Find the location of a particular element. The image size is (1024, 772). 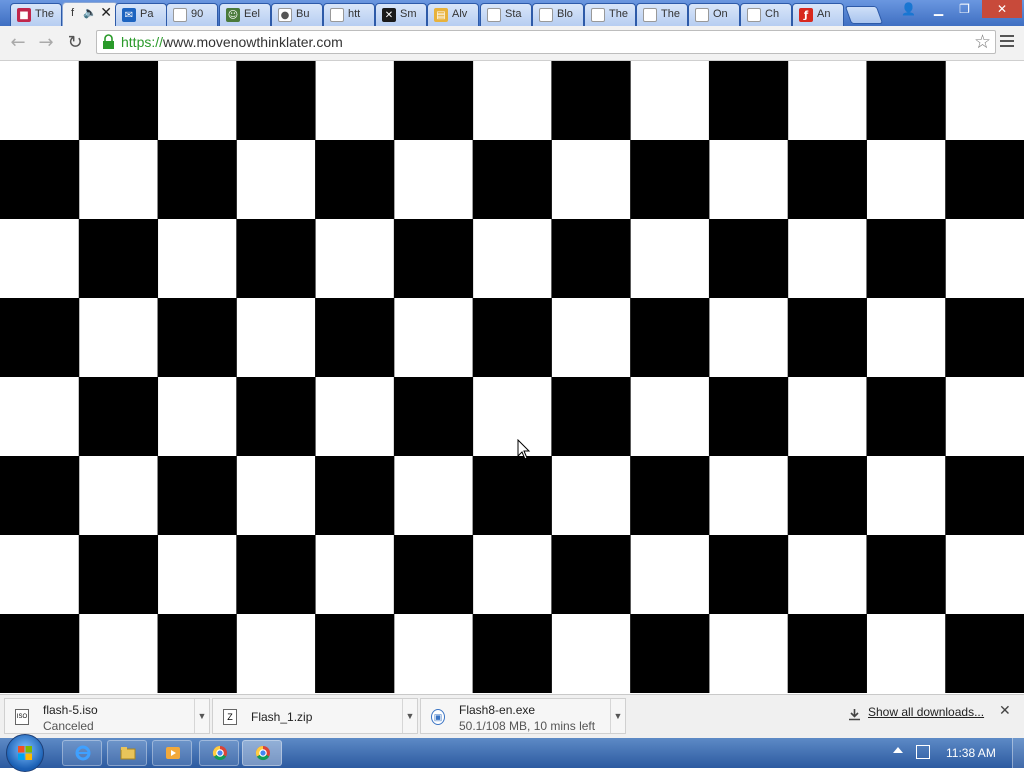

tab-0: ■ The is located at coordinates (36, 14).